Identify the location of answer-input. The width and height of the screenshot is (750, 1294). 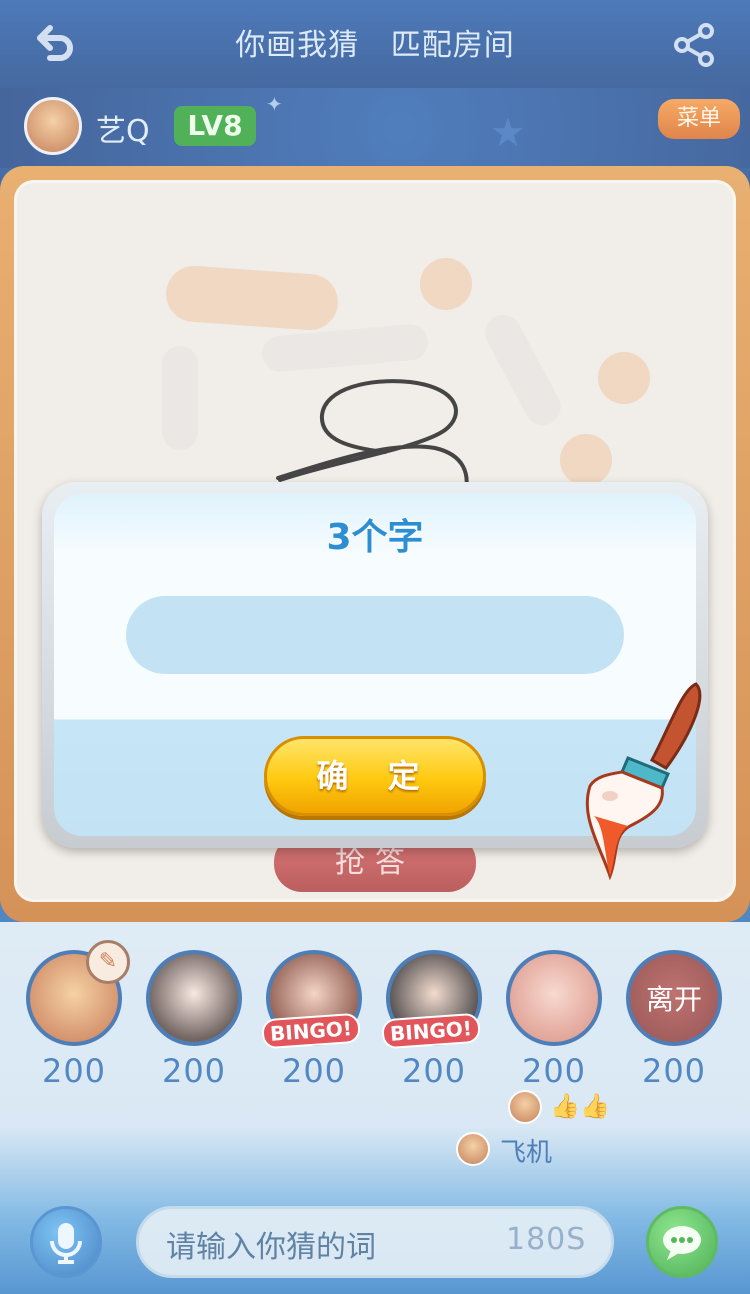
(375, 635).